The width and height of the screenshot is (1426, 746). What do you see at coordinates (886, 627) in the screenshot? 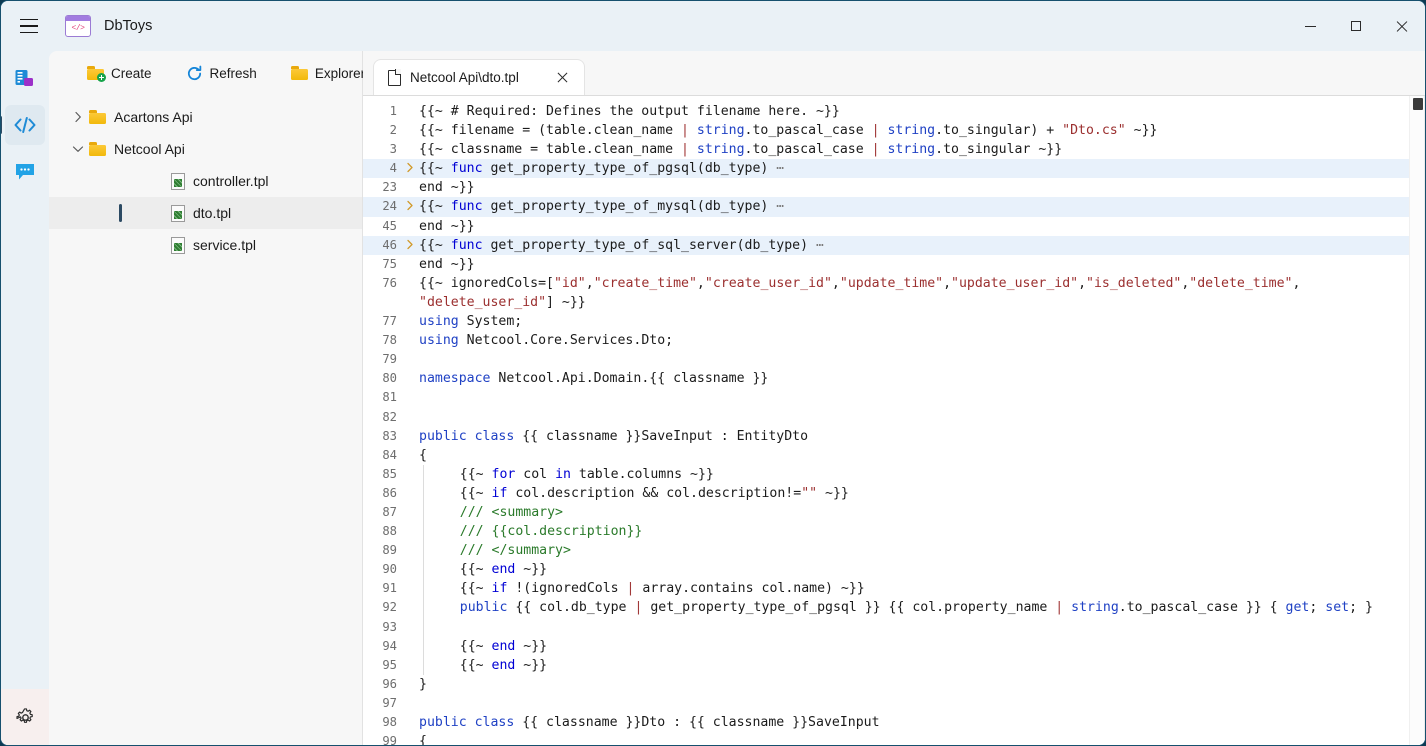
I see `code-line: 93` at bounding box center [886, 627].